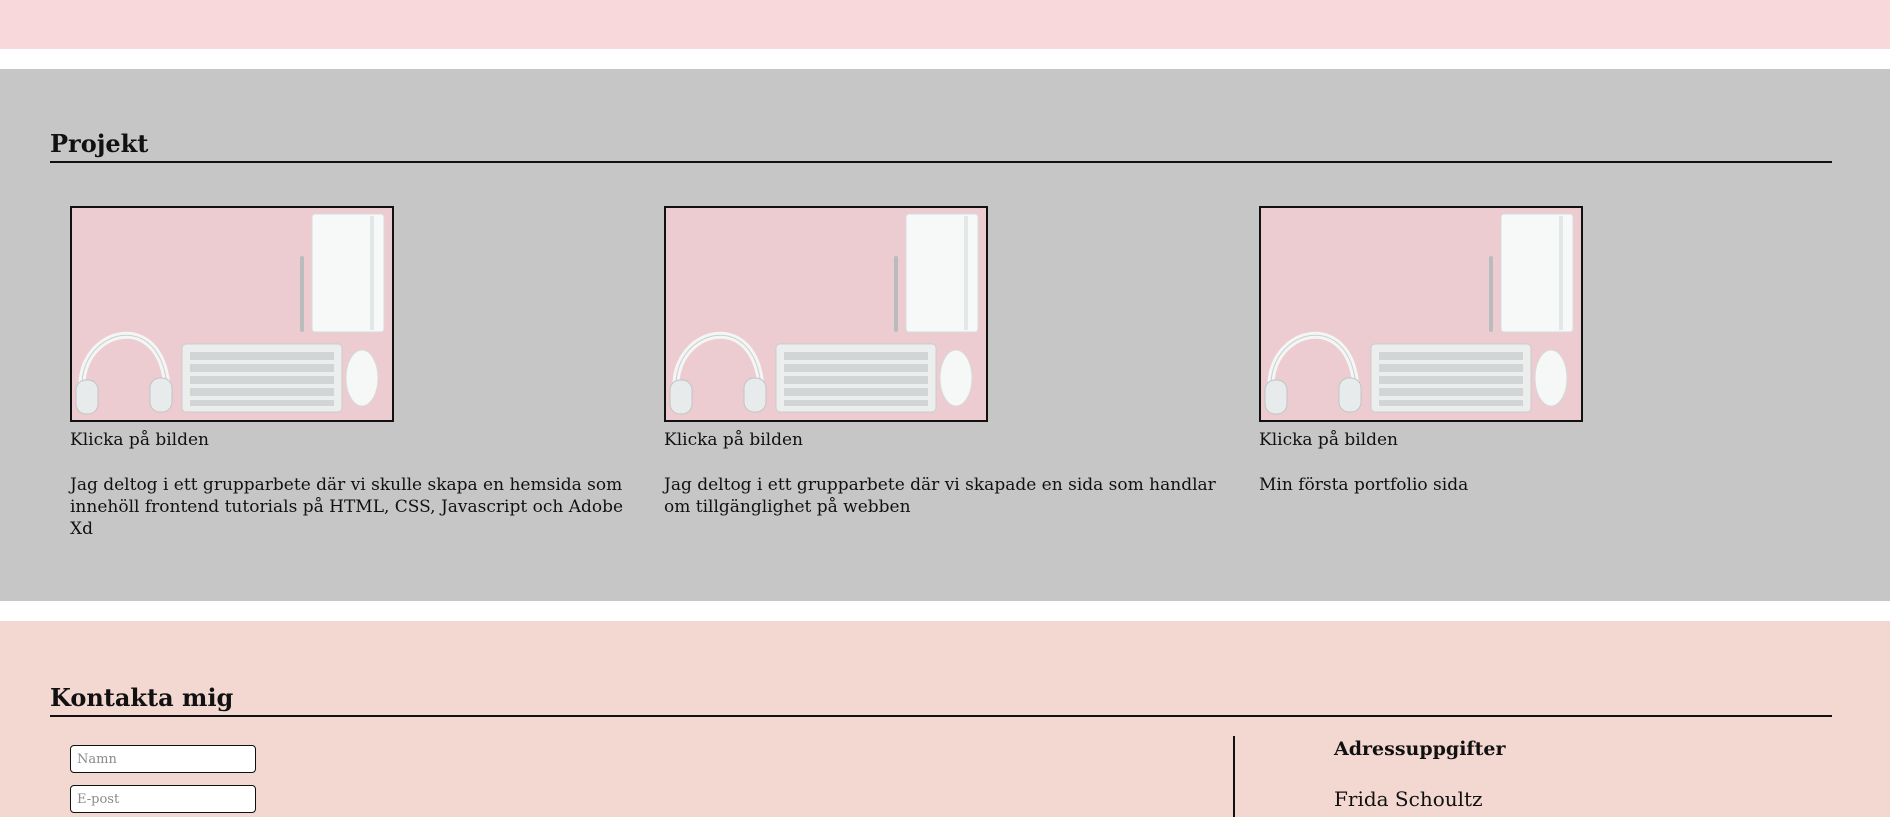 The width and height of the screenshot is (1890, 817). I want to click on address-name: Frida Schoultz, so click(1408, 799).